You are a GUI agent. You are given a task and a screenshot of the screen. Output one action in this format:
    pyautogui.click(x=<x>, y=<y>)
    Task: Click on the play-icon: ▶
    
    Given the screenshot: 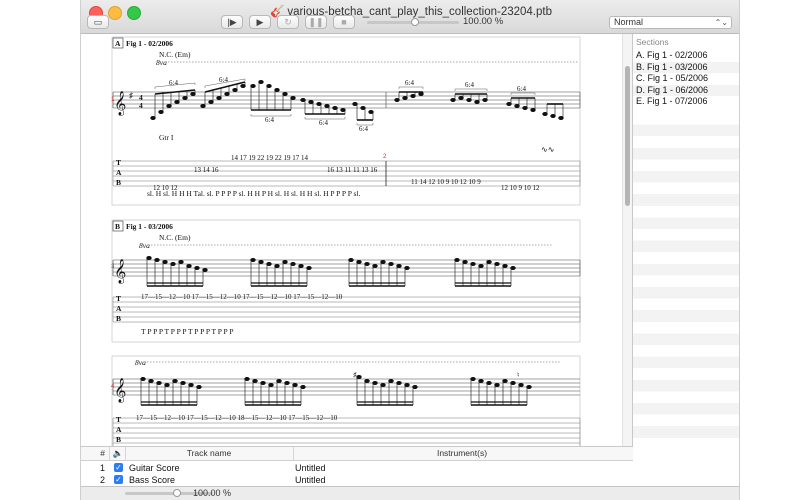 What is the action you would take?
    pyautogui.click(x=260, y=22)
    